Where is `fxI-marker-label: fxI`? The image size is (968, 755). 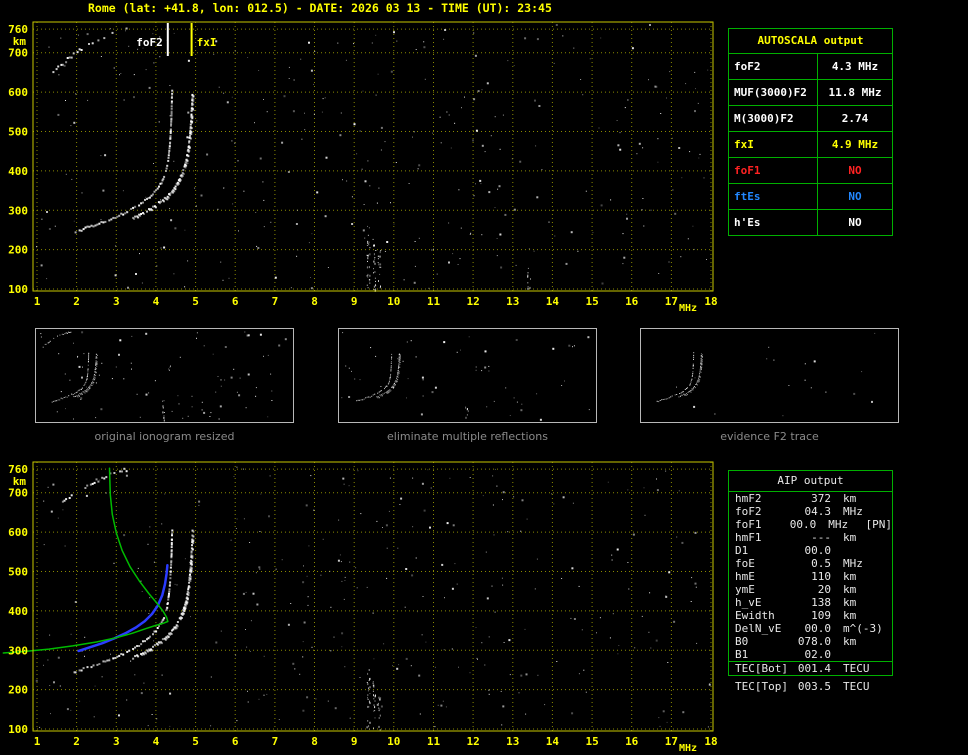
fxI-marker-label: fxI is located at coordinates (207, 42).